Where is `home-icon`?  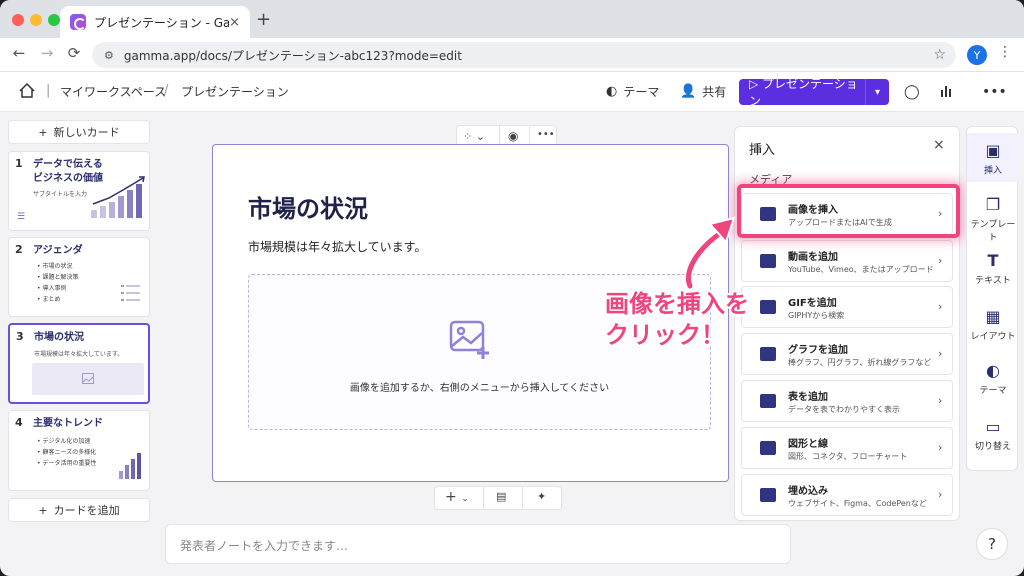 home-icon is located at coordinates (27, 91).